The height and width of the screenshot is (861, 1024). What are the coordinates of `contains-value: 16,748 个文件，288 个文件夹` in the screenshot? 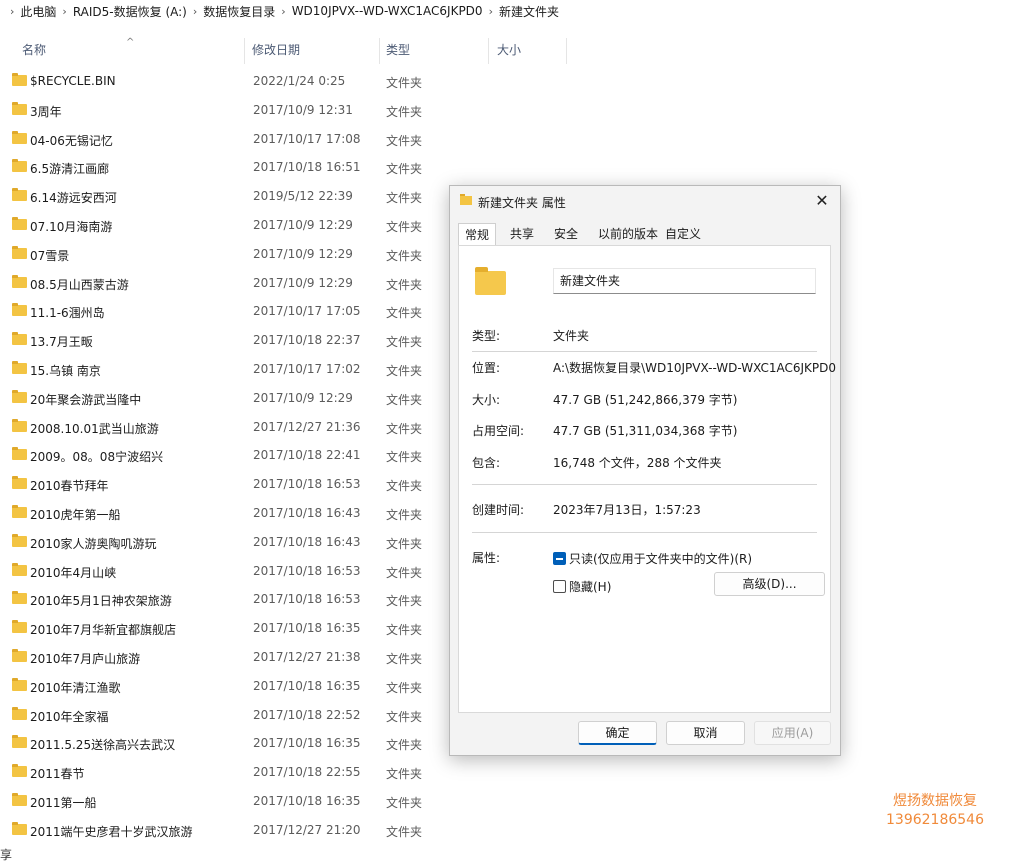 It's located at (637, 463).